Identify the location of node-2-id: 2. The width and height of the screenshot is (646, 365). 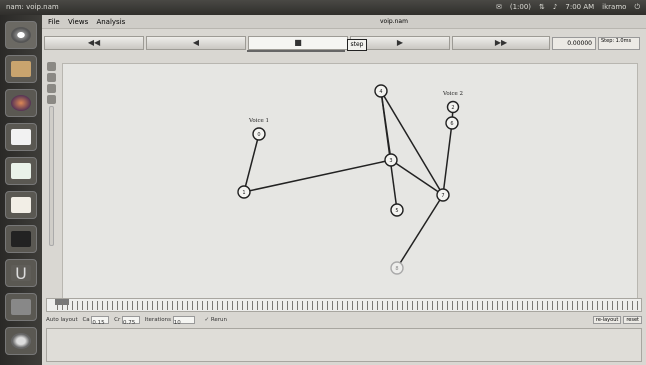
(452, 108).